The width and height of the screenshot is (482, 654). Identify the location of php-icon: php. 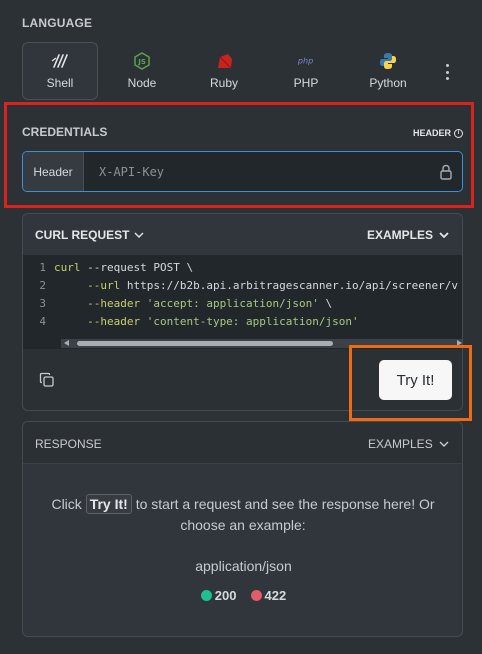
(306, 61).